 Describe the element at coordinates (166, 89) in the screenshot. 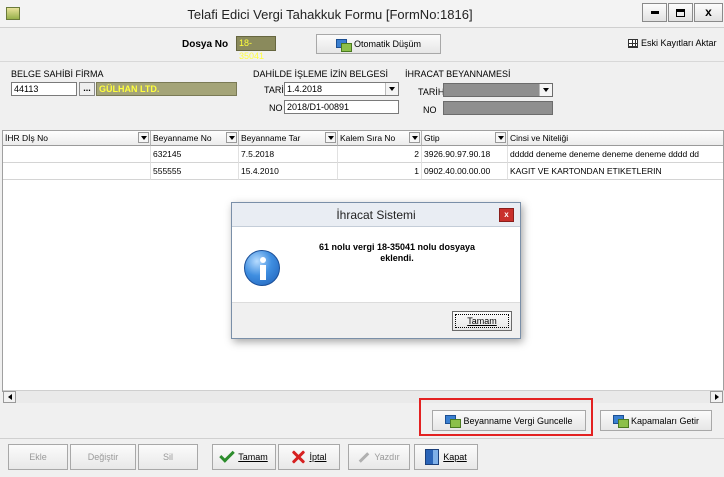

I see `firma-name-field: GÜLHAN LTD.` at that location.